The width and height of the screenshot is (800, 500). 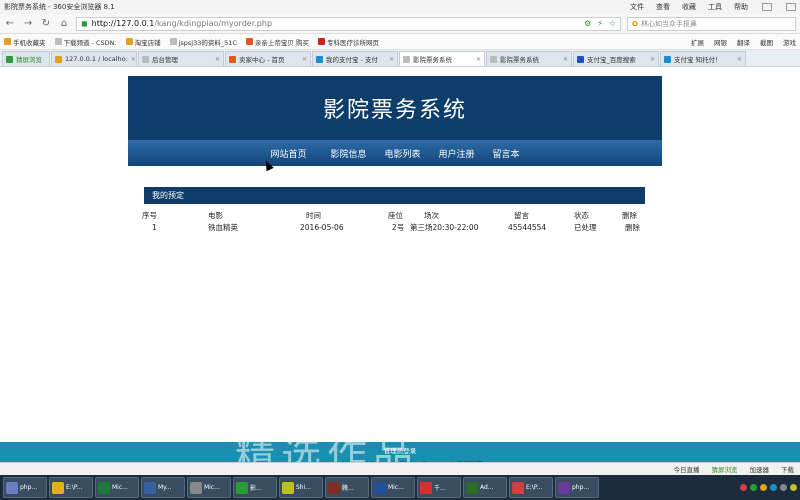 I want to click on search-input: O 林心如当众手抠鼻, so click(x=711, y=23).